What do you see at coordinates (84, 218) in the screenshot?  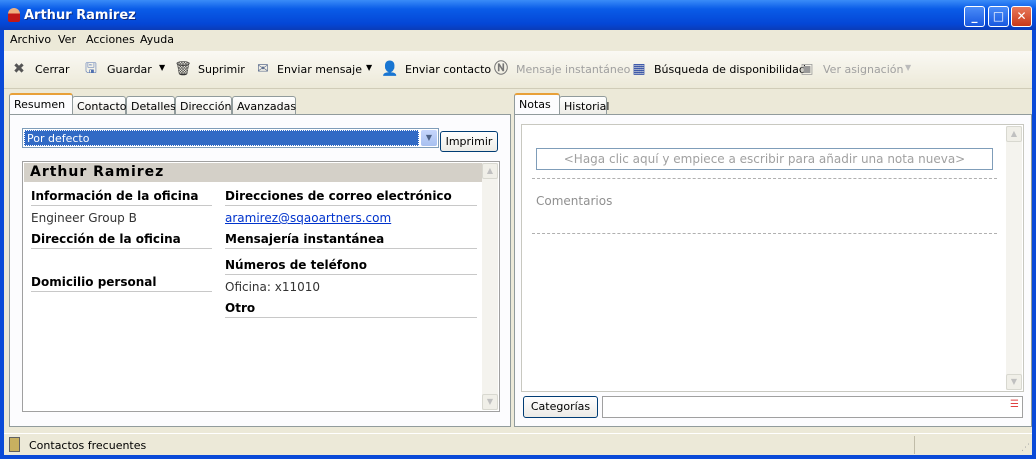 I see `department-text: Engineer Group B` at bounding box center [84, 218].